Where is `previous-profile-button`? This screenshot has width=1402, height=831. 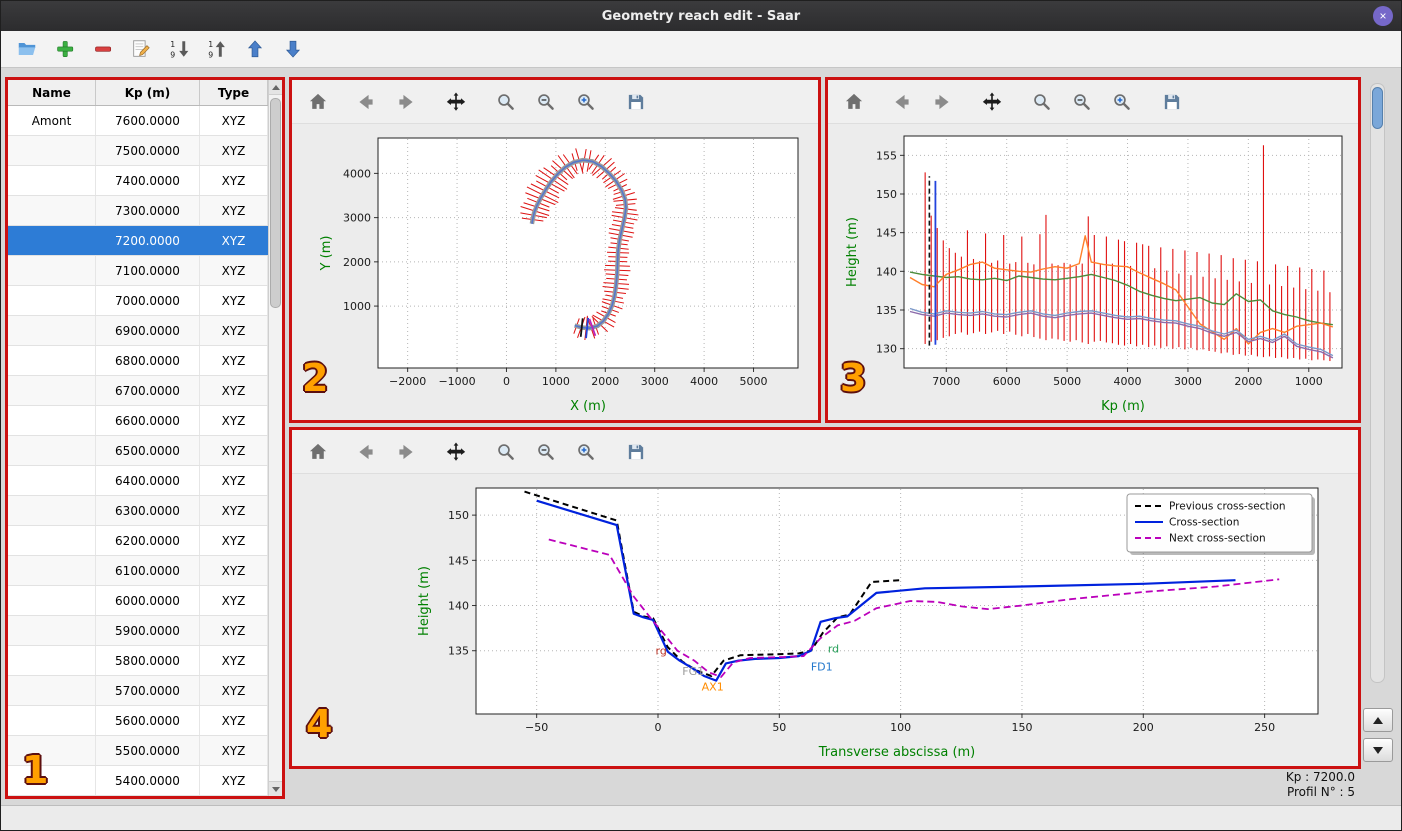
previous-profile-button is located at coordinates (1378, 720).